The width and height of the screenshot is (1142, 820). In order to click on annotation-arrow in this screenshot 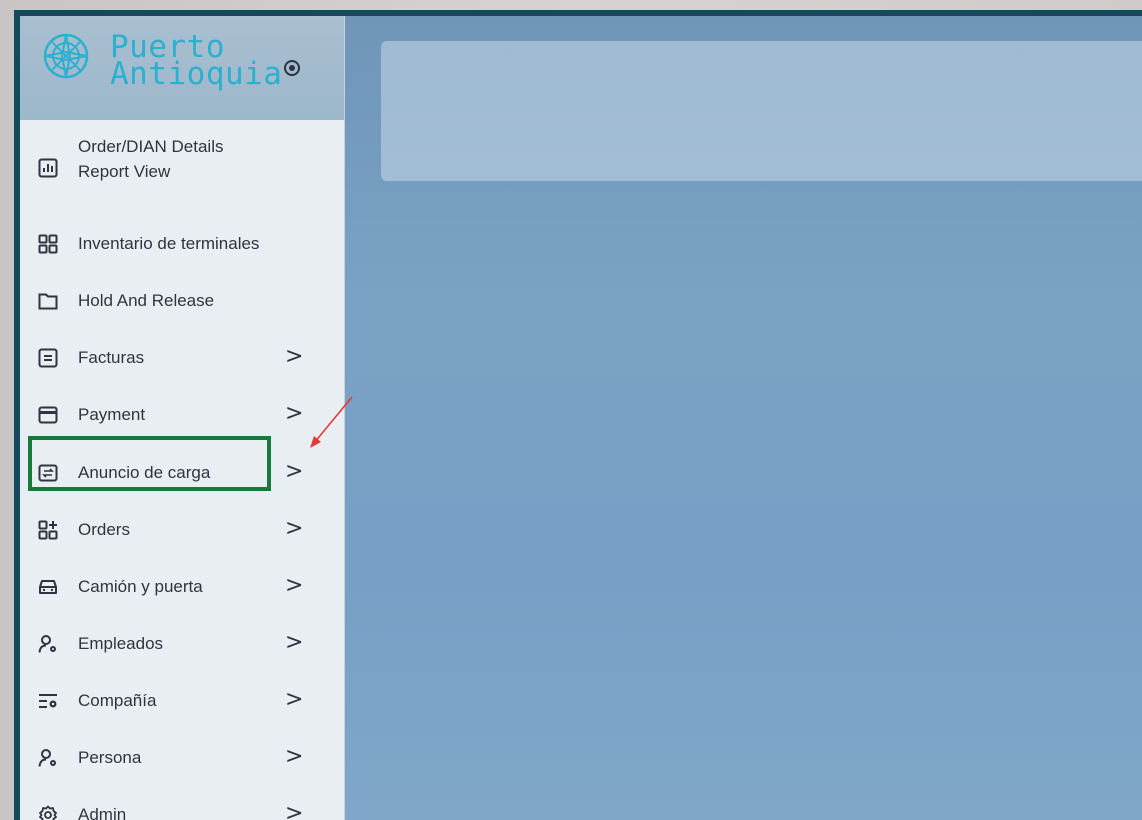, I will do `click(331, 423)`.